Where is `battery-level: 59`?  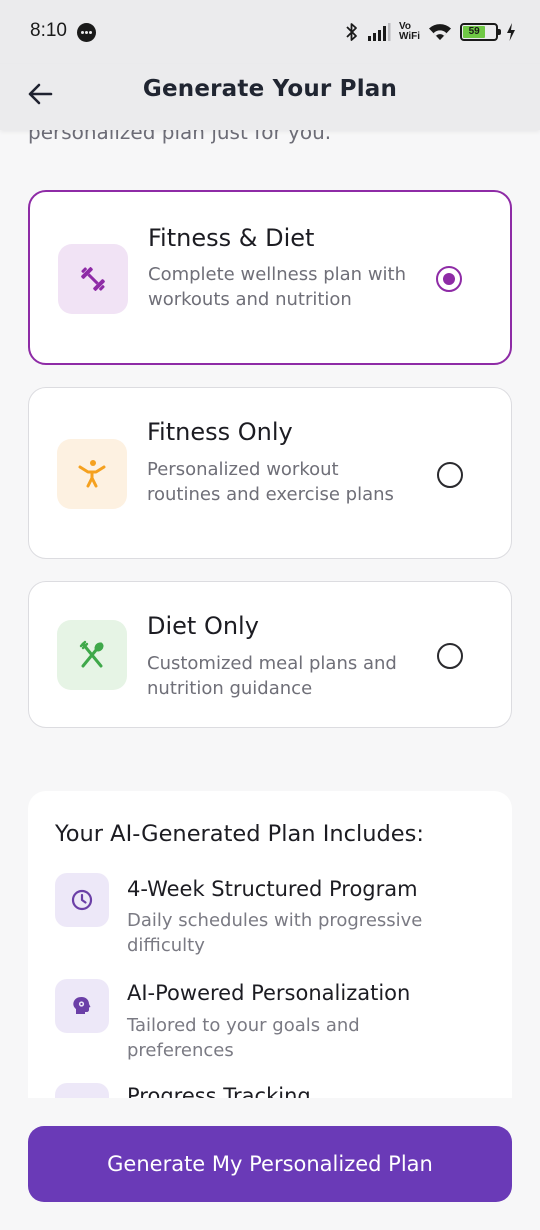
battery-level: 59 is located at coordinates (474, 32).